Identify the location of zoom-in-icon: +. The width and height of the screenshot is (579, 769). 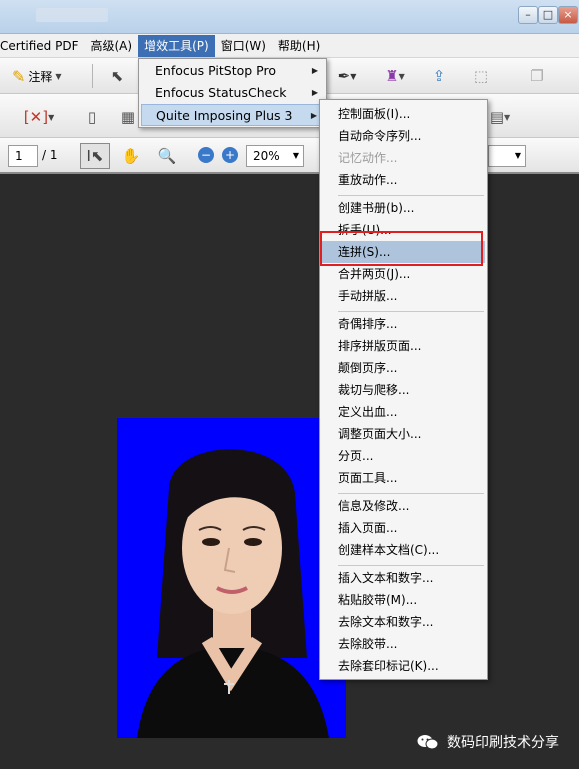
(230, 155).